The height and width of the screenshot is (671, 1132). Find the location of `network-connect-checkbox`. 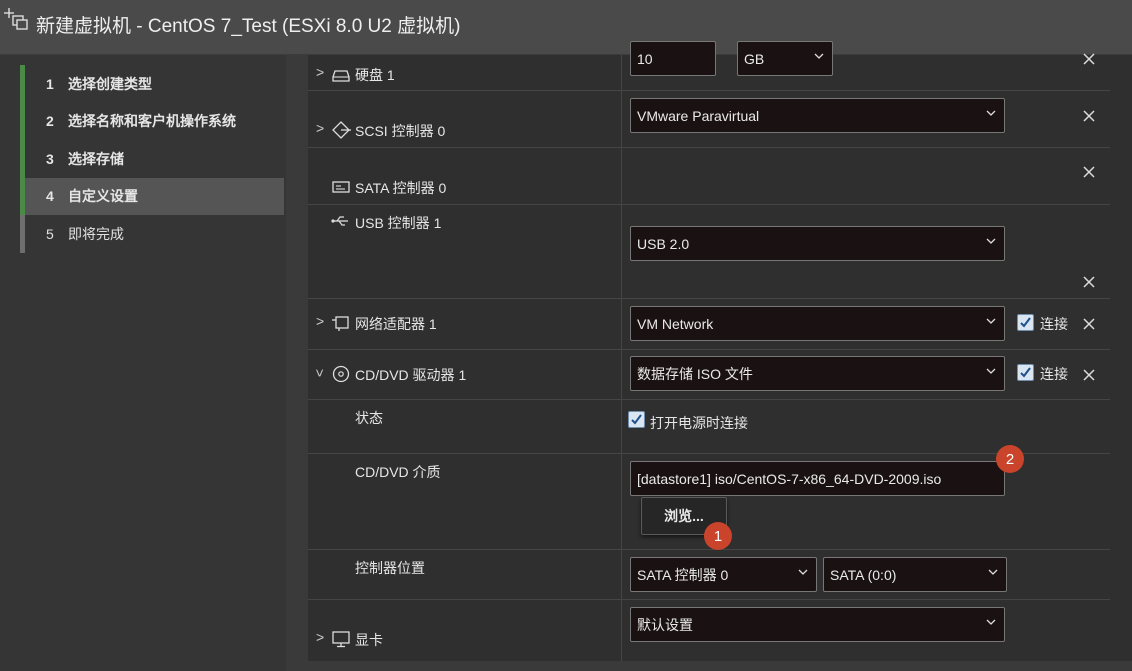

network-connect-checkbox is located at coordinates (1025, 322).